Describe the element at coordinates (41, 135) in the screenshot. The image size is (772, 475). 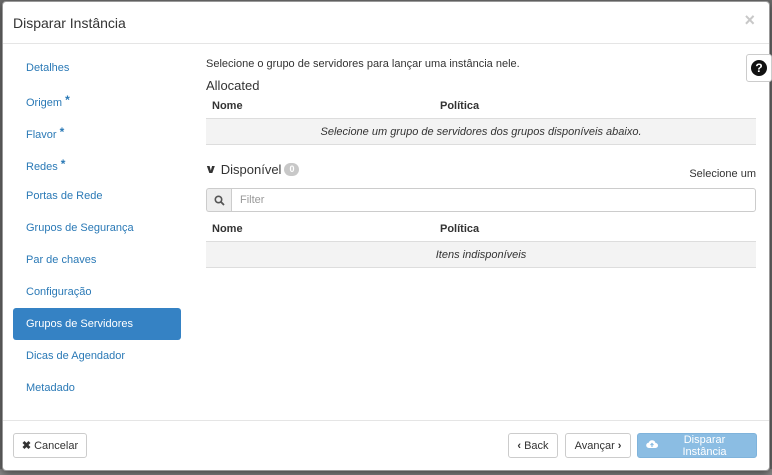
I see `nav-item-label: Flavor` at that location.